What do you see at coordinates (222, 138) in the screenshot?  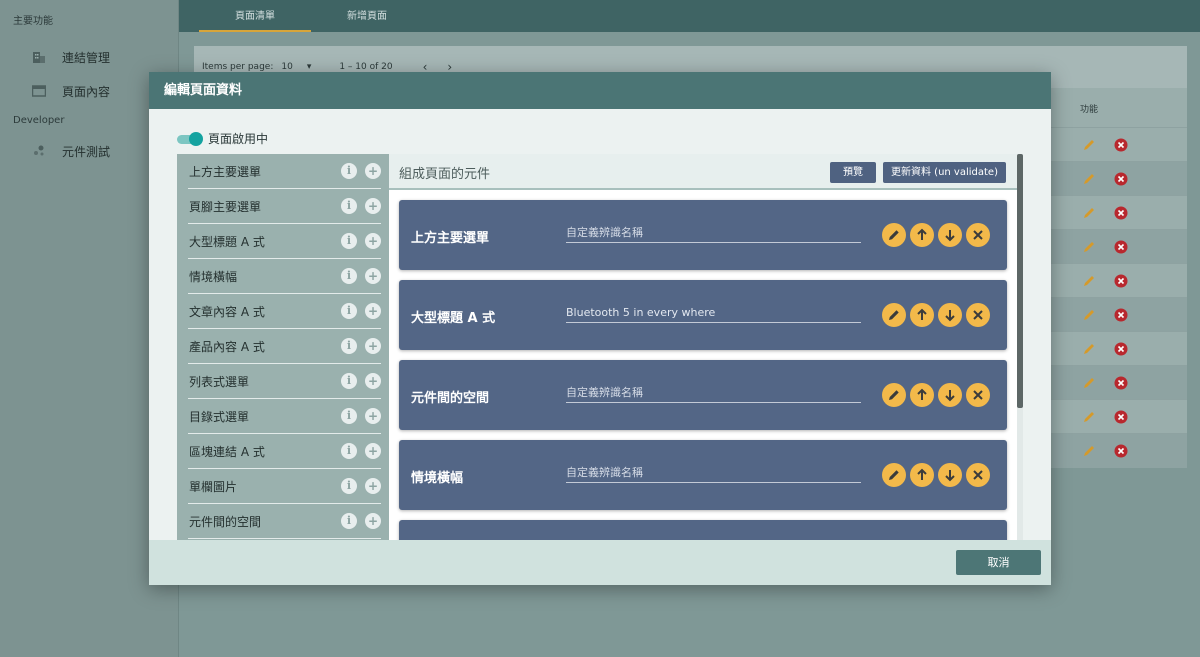 I see `page-enabled-toggle-row: 頁面啟用中` at bounding box center [222, 138].